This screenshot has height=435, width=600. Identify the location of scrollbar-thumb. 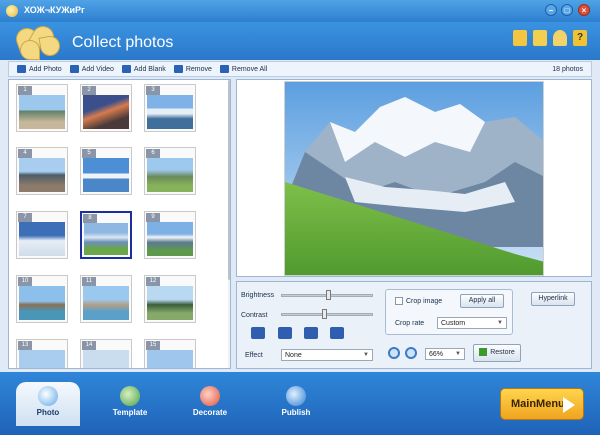
(229, 180).